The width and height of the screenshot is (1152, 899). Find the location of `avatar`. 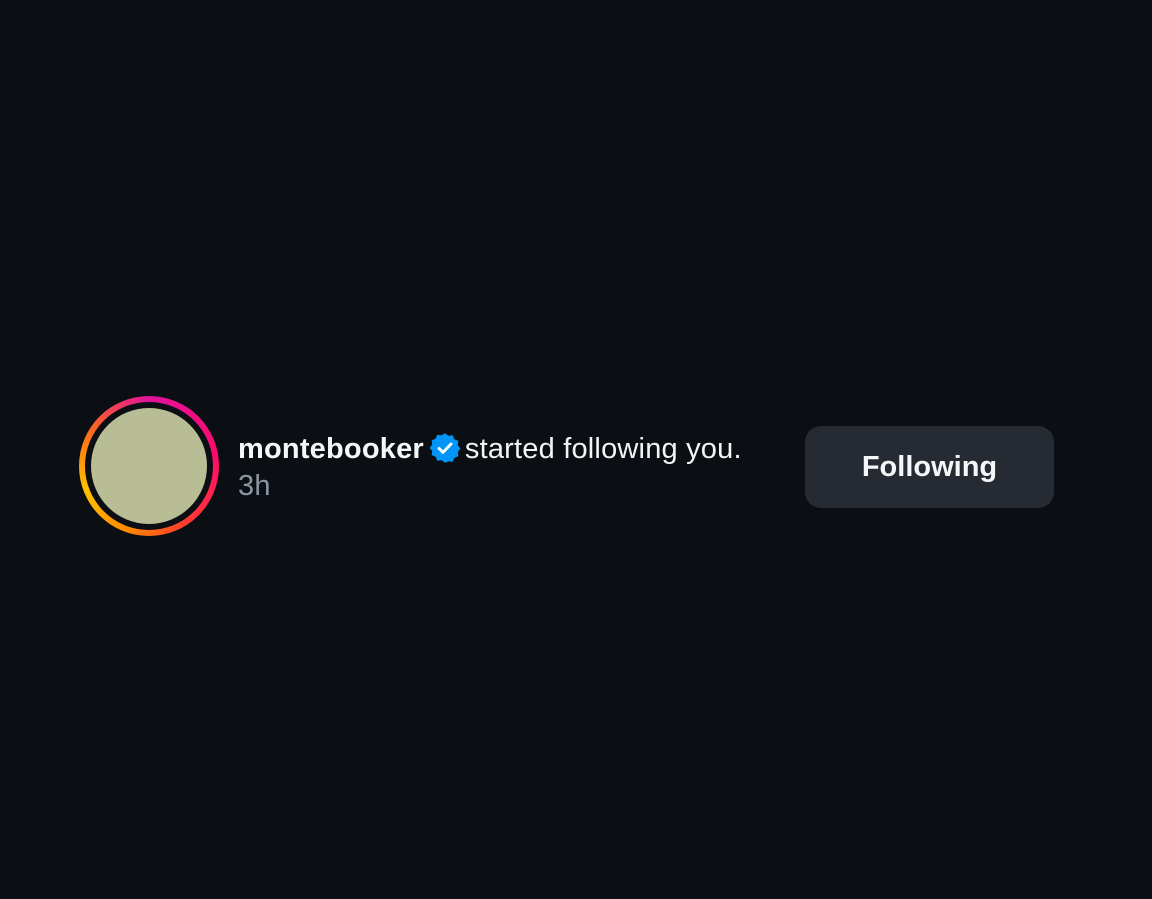

avatar is located at coordinates (149, 466).